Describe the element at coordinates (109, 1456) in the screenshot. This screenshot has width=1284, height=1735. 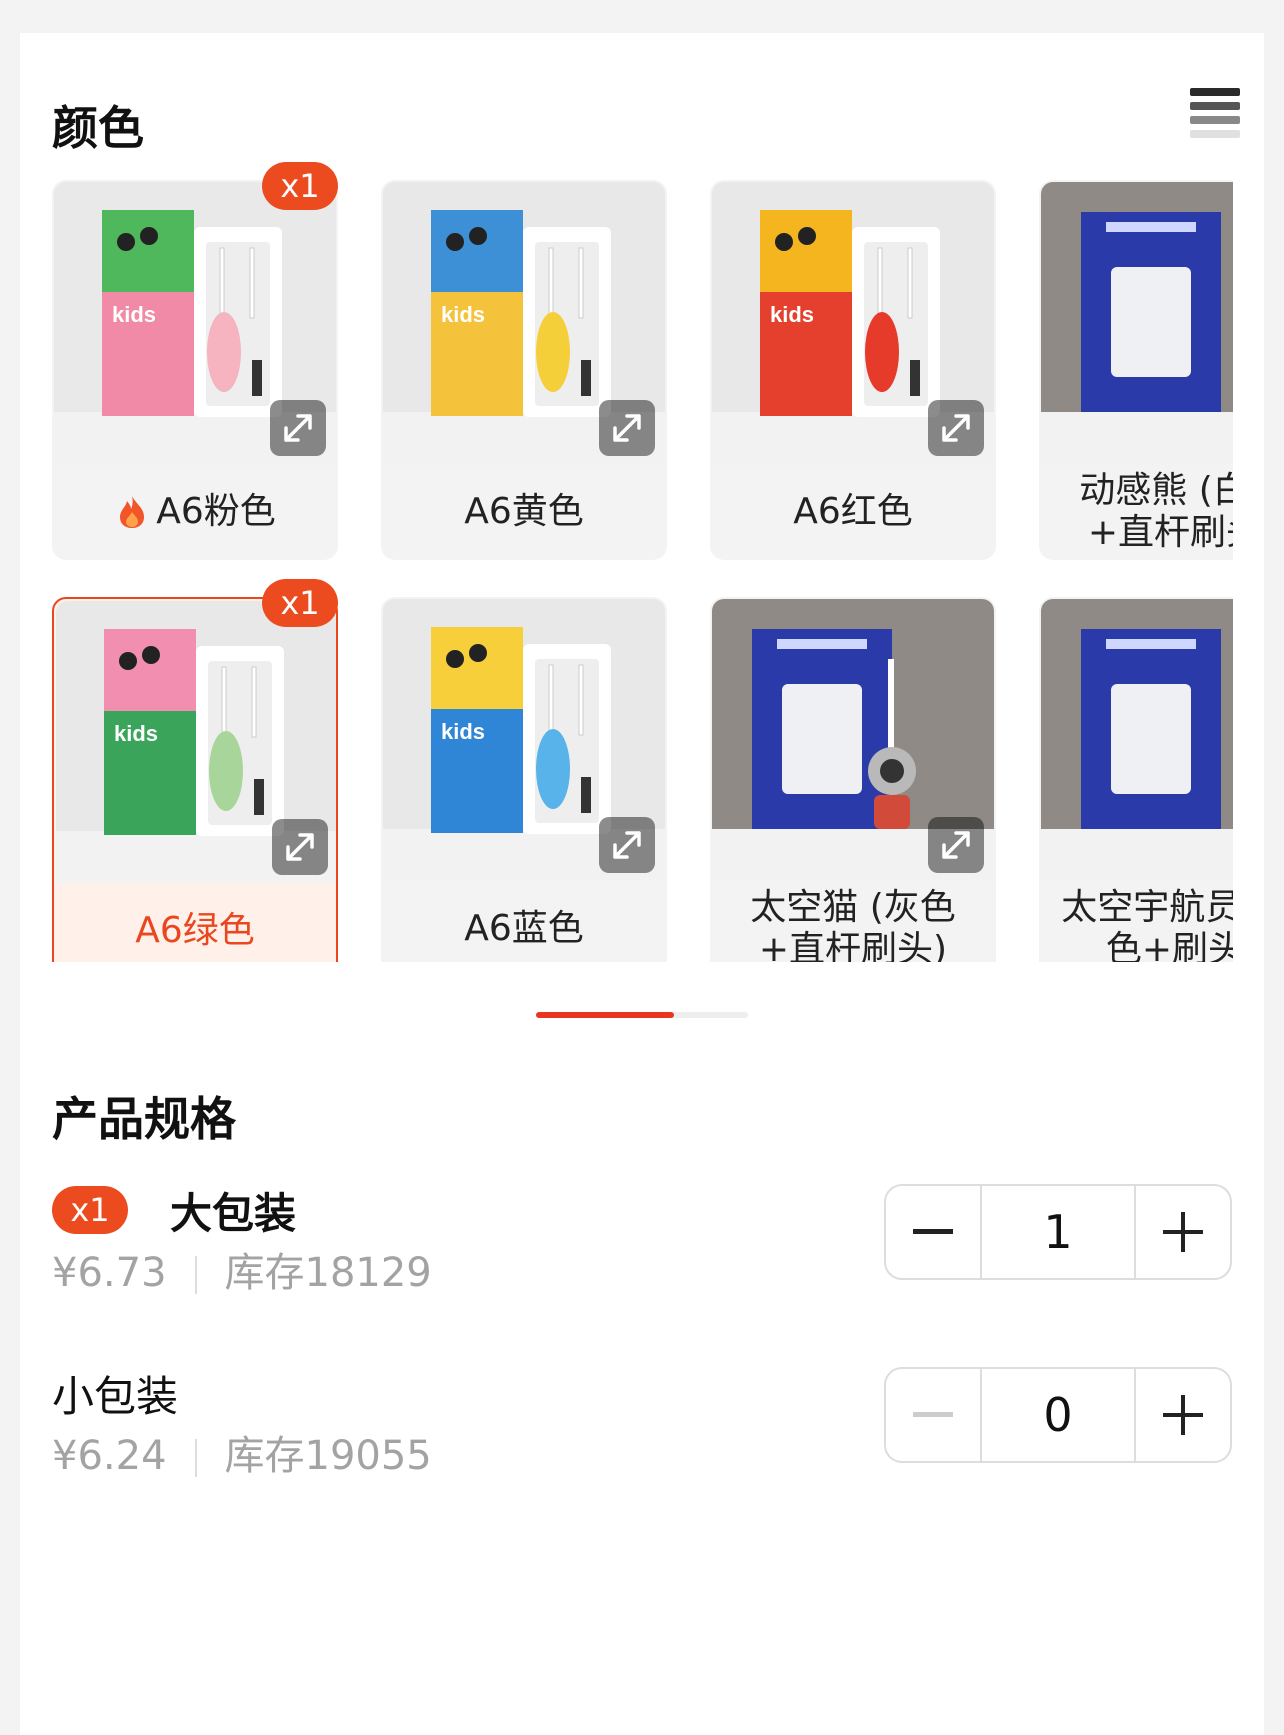
I see `spec-price: ¥6.24` at that location.